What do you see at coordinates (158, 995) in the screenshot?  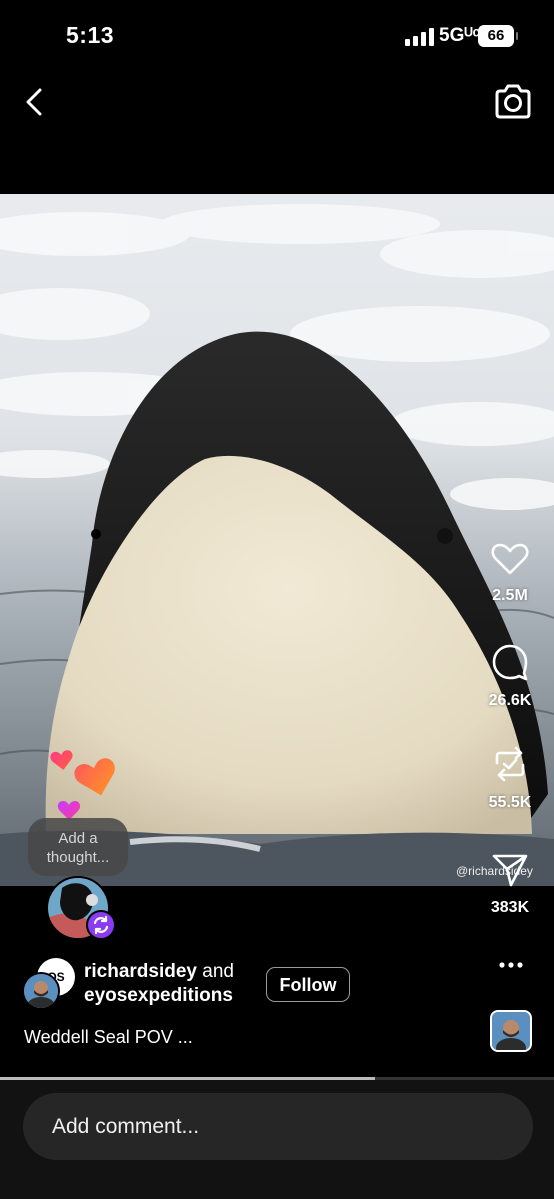 I see `author-name-secondary: eyosexpeditions` at bounding box center [158, 995].